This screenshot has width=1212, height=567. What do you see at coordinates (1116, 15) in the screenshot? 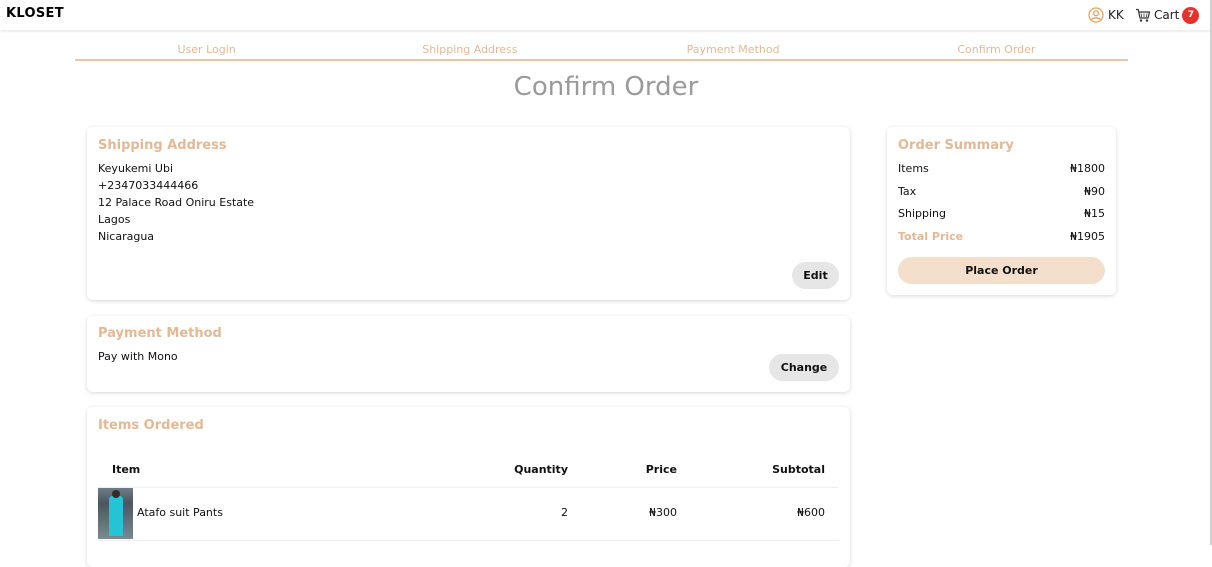
I see `user-initials: KK` at bounding box center [1116, 15].